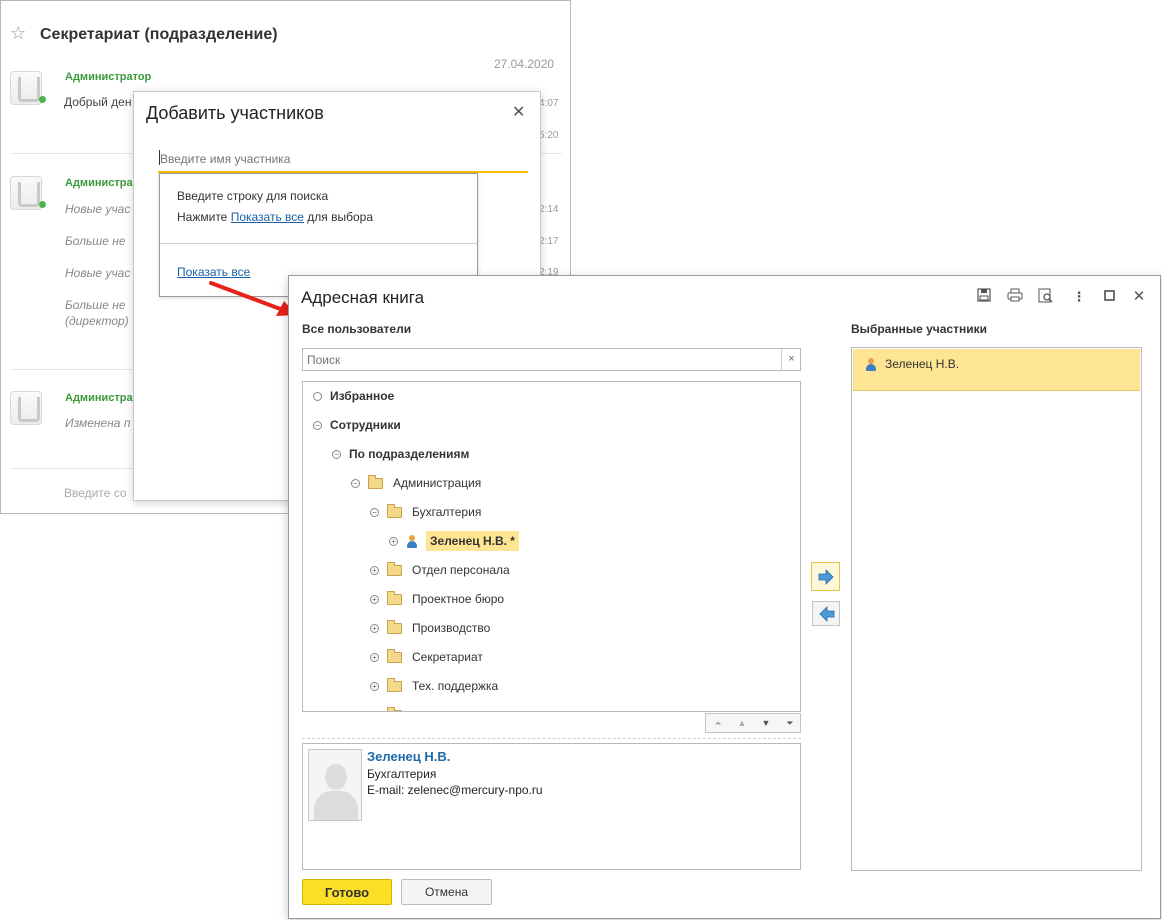  Describe the element at coordinates (1015, 297) in the screenshot. I see `print-icon` at that location.